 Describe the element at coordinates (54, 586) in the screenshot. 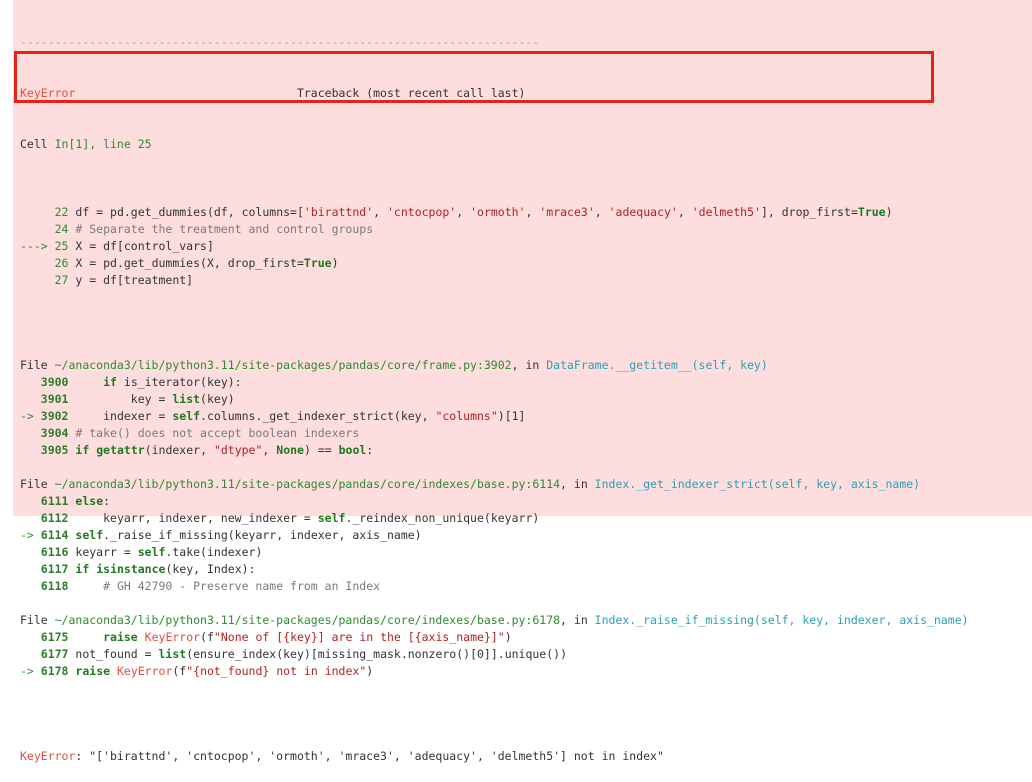

I see `line-number: 6118` at that location.